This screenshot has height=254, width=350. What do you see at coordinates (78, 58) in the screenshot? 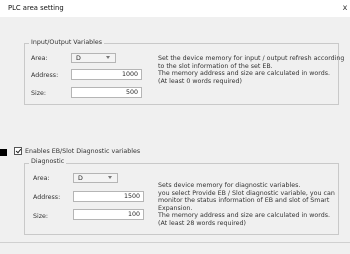
I see `io-area-value: D` at bounding box center [78, 58].